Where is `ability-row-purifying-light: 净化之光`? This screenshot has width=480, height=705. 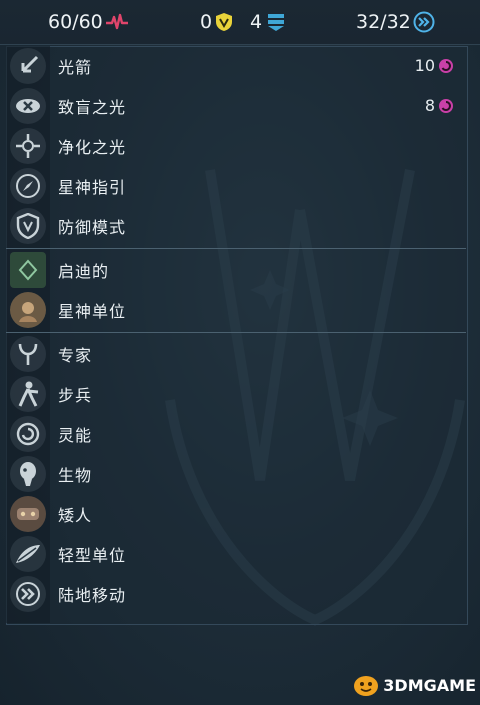
ability-row-purifying-light: 净化之光 is located at coordinates (236, 146).